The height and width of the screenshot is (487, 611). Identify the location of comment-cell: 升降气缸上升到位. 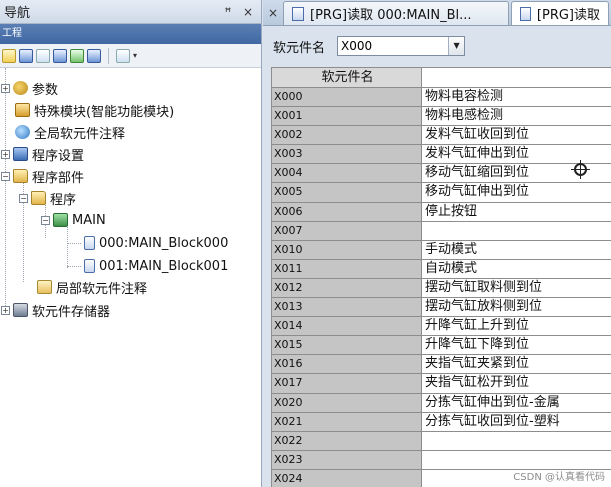
(516, 327).